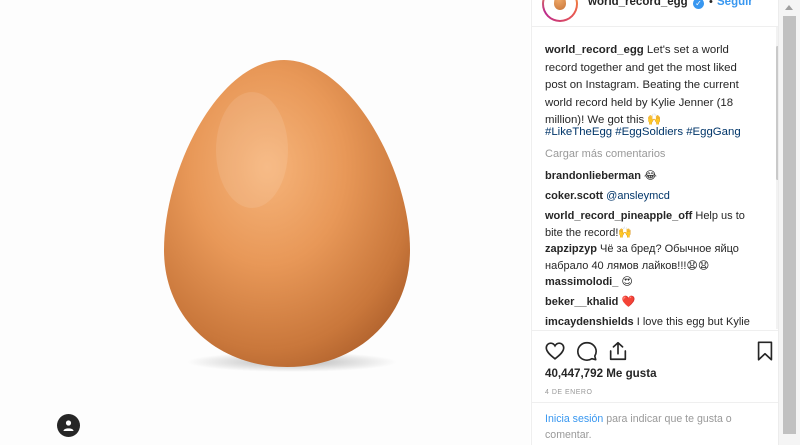  I want to click on comment-mention: @ansleymcd, so click(638, 196).